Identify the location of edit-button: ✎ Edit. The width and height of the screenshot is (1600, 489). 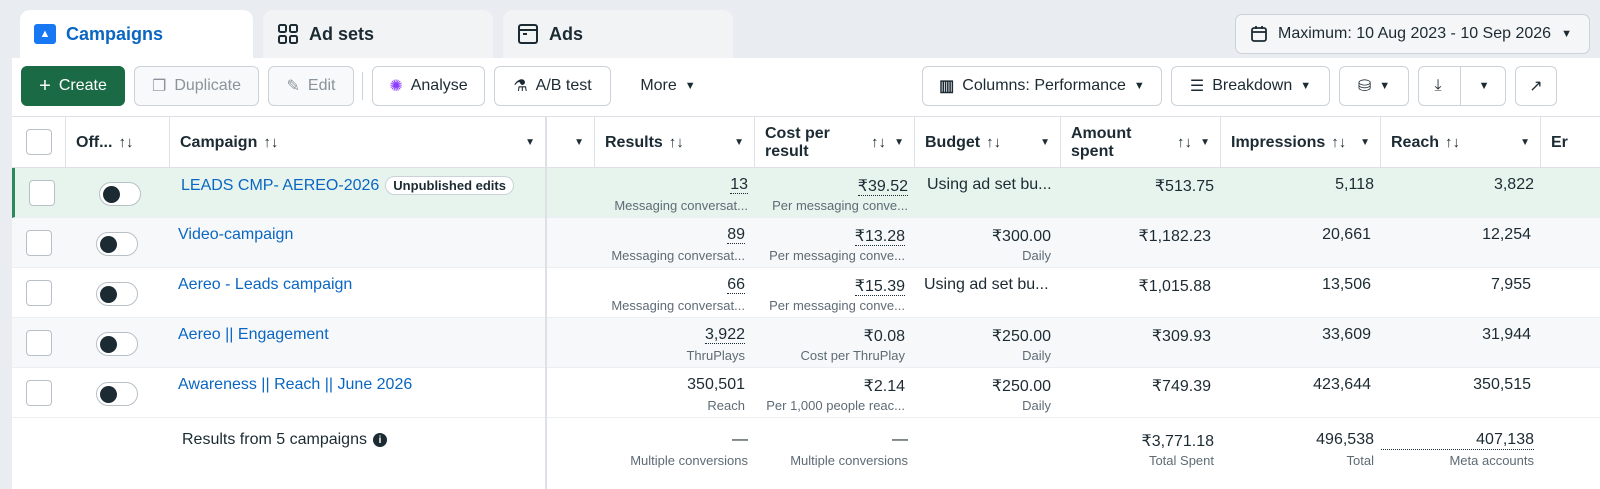
(311, 86).